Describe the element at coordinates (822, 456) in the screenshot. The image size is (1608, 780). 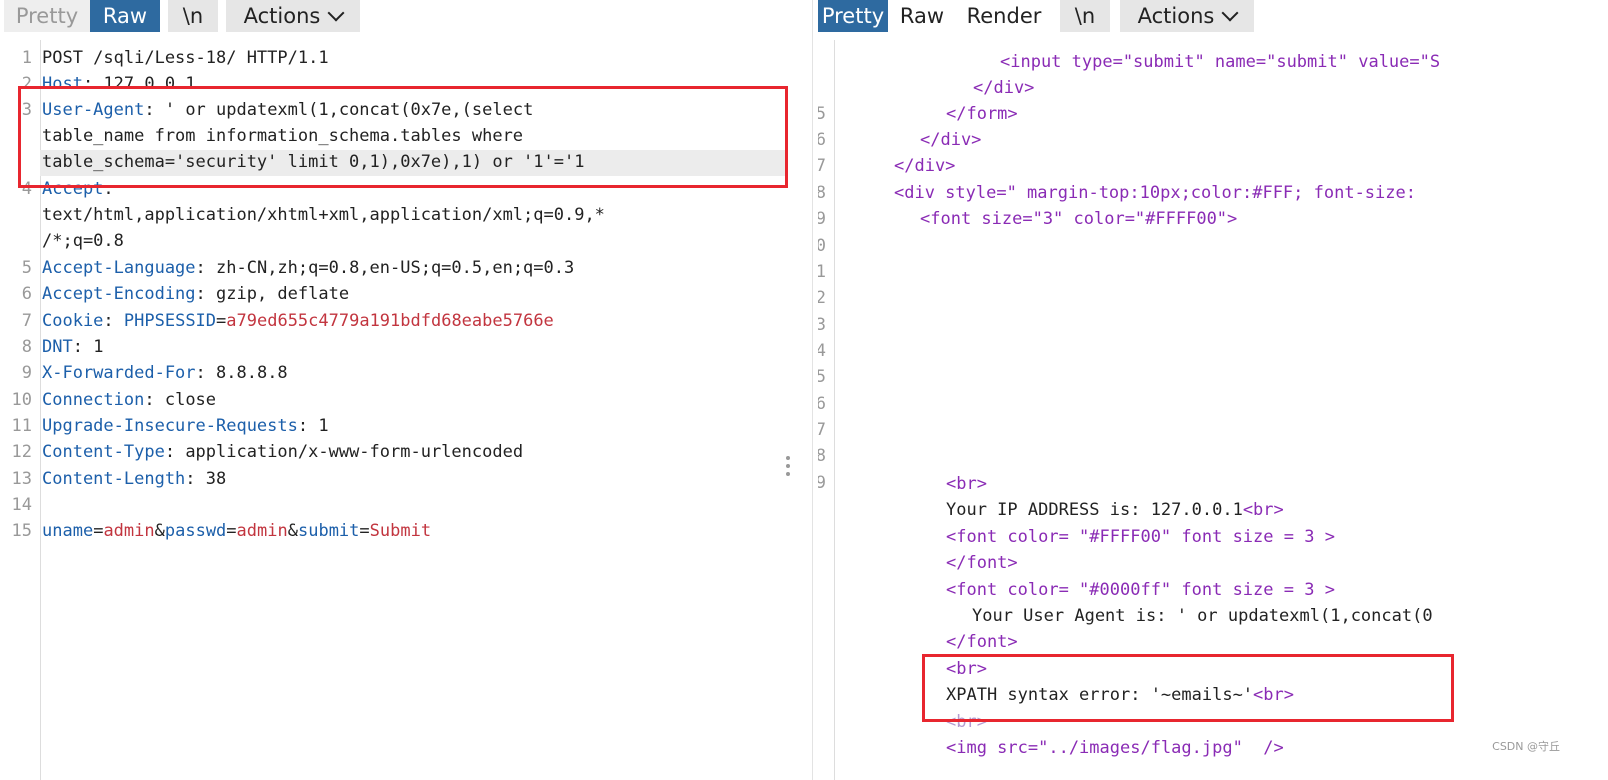
I see `line-number: 48` at that location.